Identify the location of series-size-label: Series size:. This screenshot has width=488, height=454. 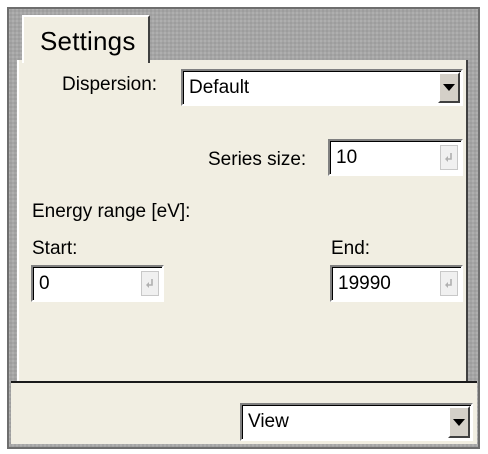
(257, 159).